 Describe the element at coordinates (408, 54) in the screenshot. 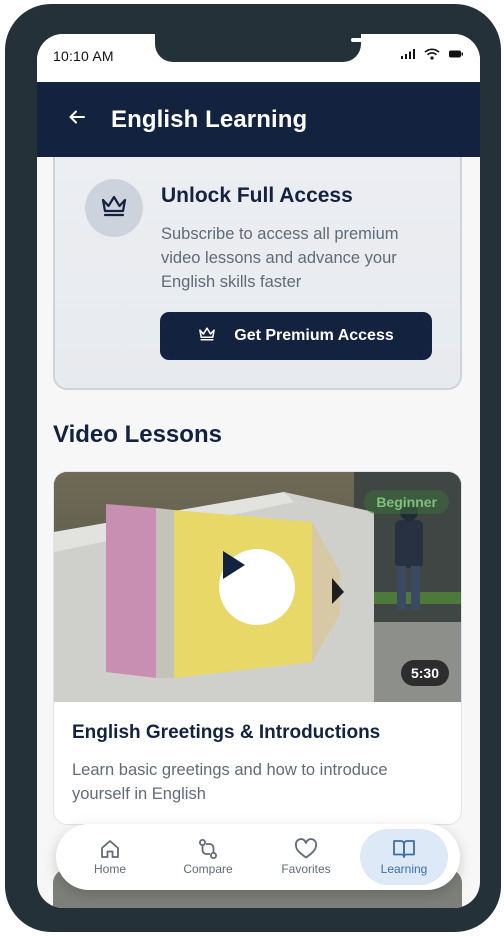

I see `cellular-signal-icon` at that location.